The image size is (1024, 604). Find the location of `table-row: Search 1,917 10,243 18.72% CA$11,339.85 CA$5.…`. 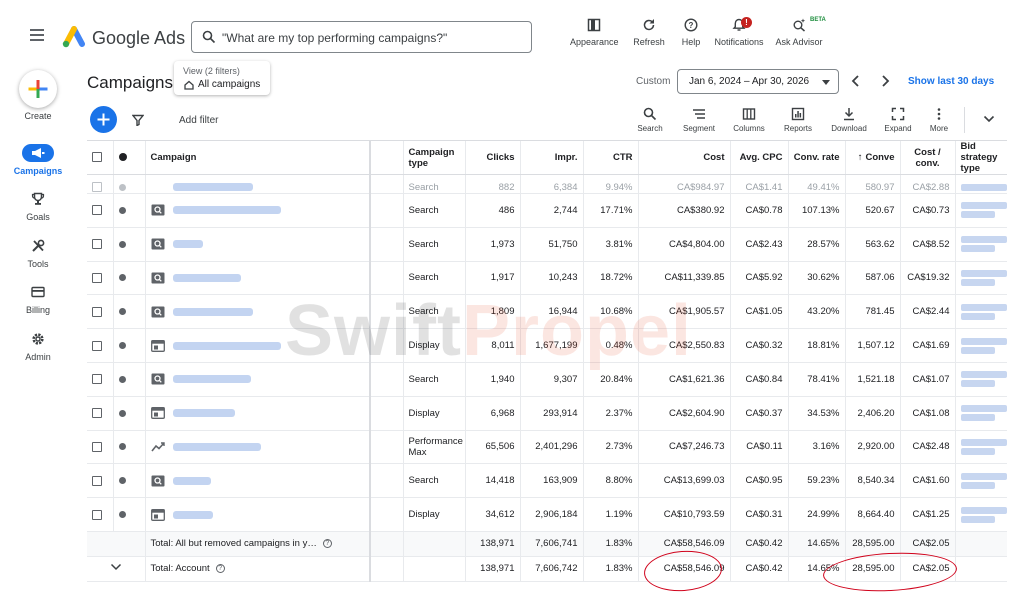

table-row: Search 1,917 10,243 18.72% CA$11,339.85 CA$5.… is located at coordinates (547, 278).